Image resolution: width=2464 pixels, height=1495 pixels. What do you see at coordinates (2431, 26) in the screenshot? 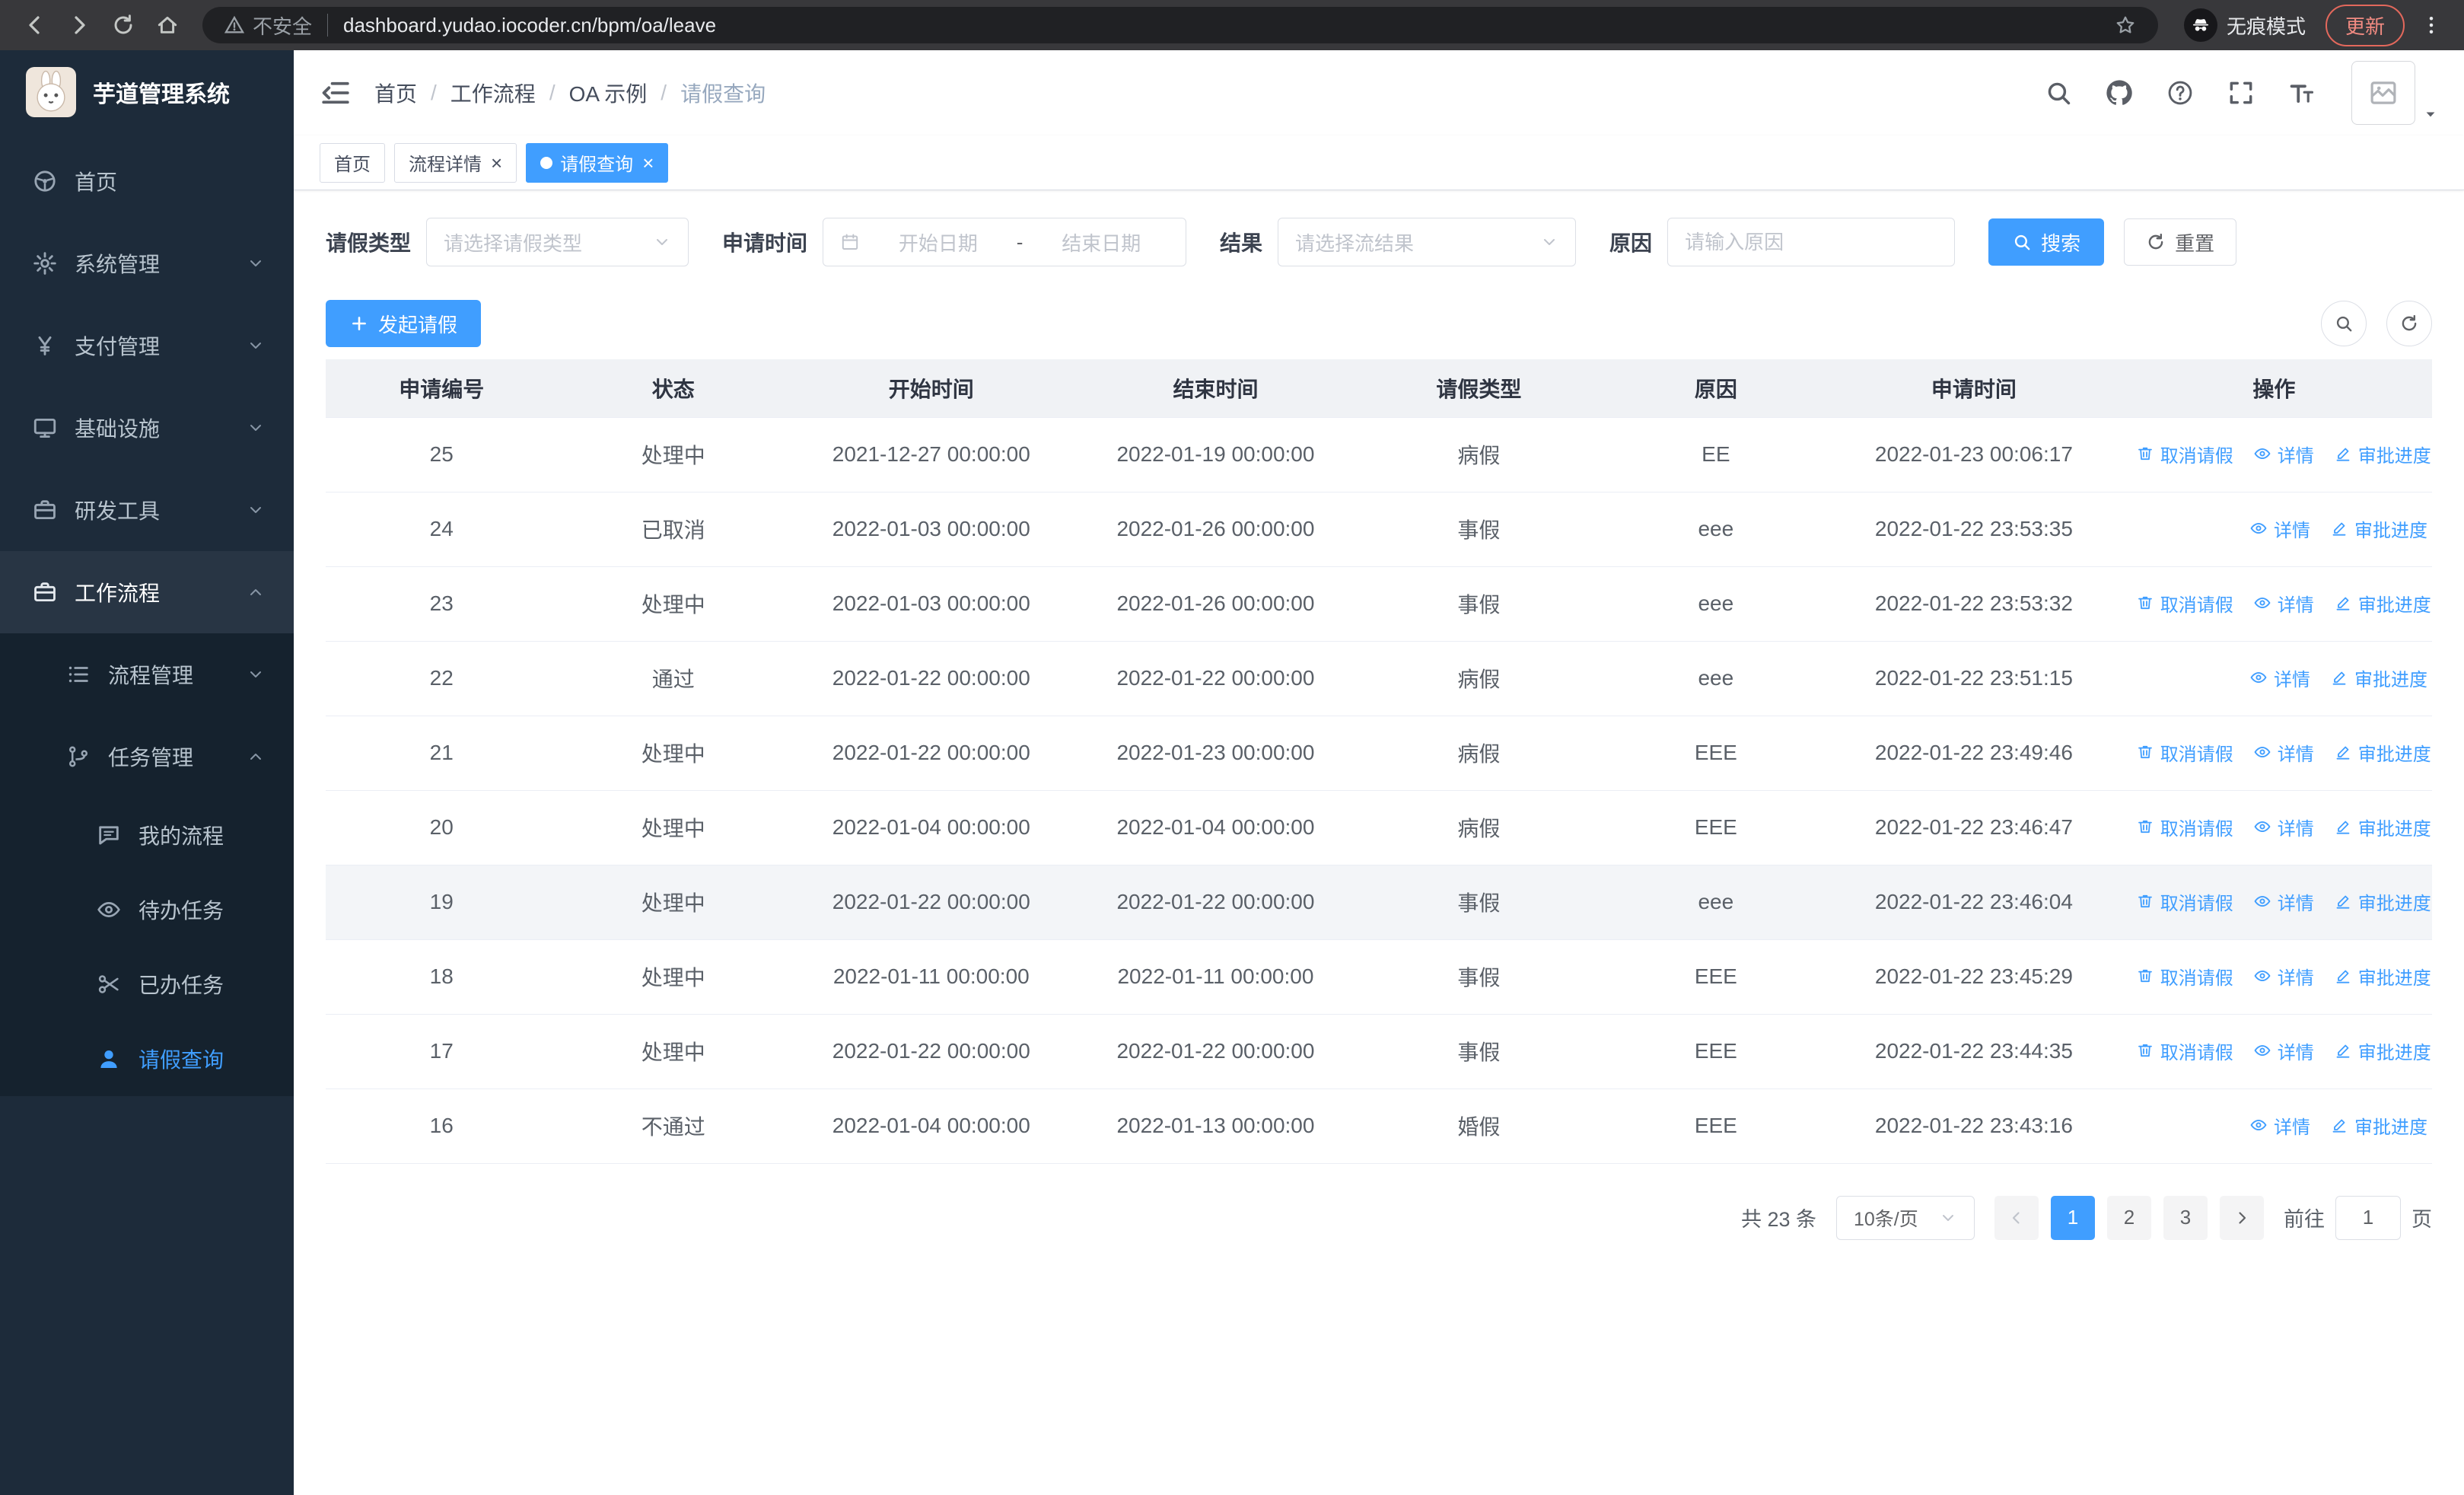
I see `browser-menu-button` at bounding box center [2431, 26].